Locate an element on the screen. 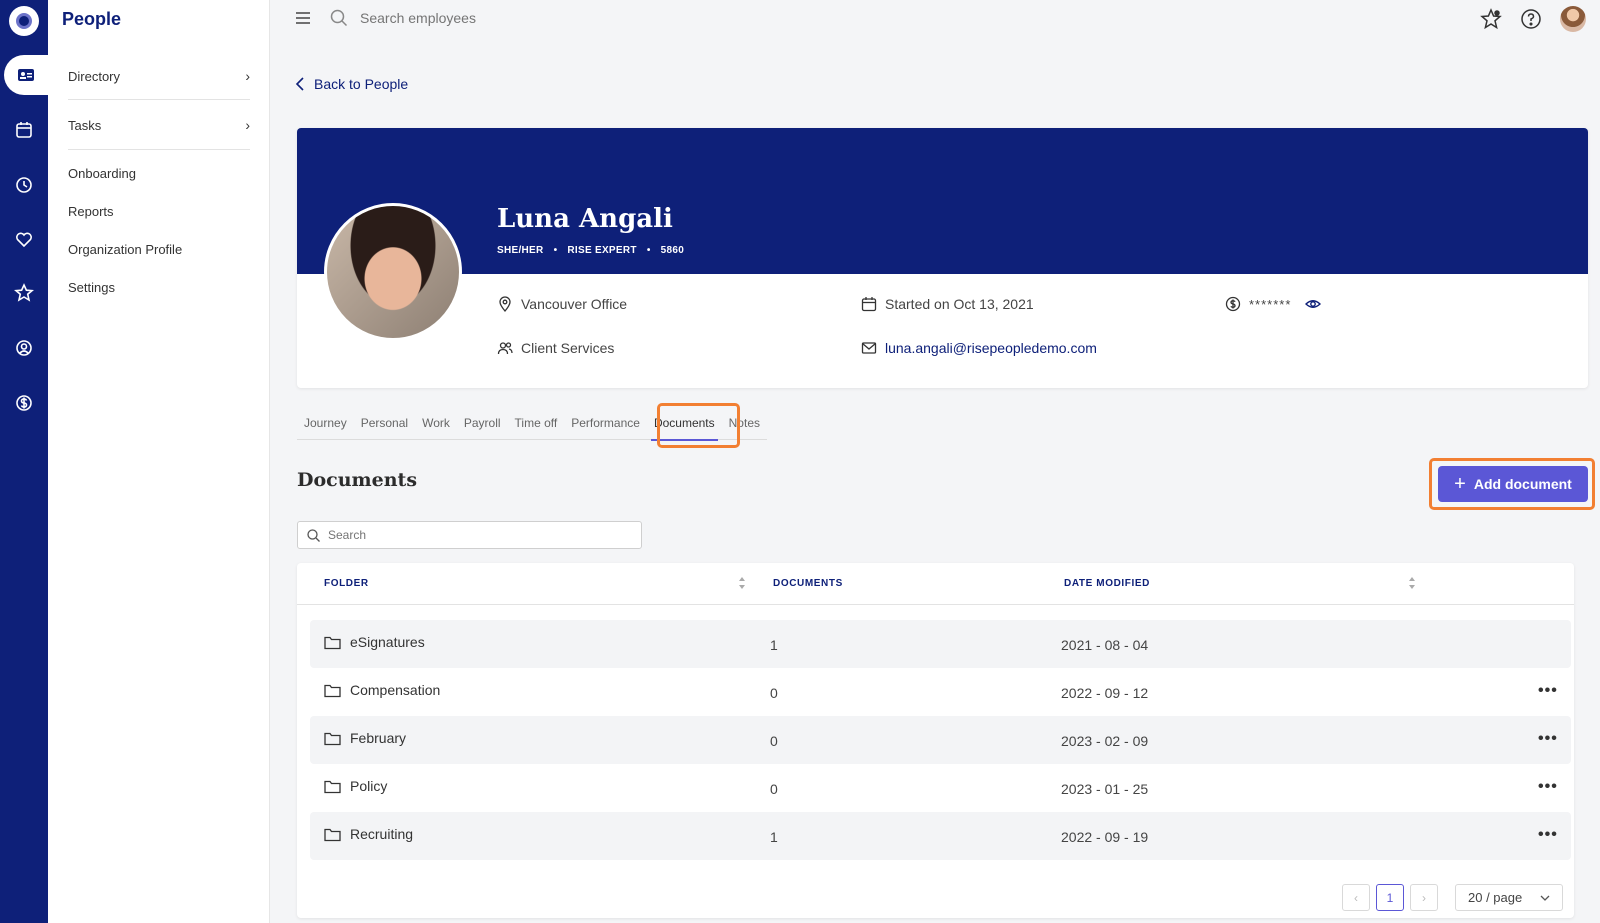 Image resolution: width=1600 pixels, height=923 pixels. next-page-button: › is located at coordinates (1424, 897).